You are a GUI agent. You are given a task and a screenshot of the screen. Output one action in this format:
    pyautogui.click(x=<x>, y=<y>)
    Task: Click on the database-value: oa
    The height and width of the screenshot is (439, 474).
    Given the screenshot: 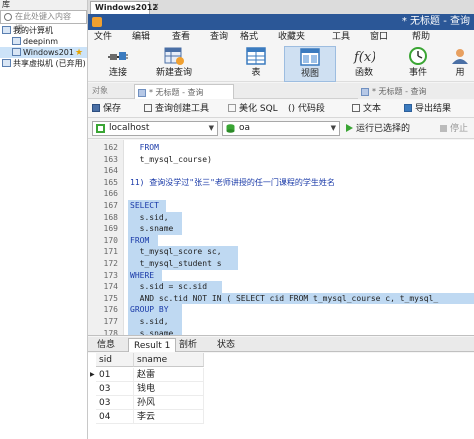 What is the action you would take?
    pyautogui.click(x=245, y=128)
    